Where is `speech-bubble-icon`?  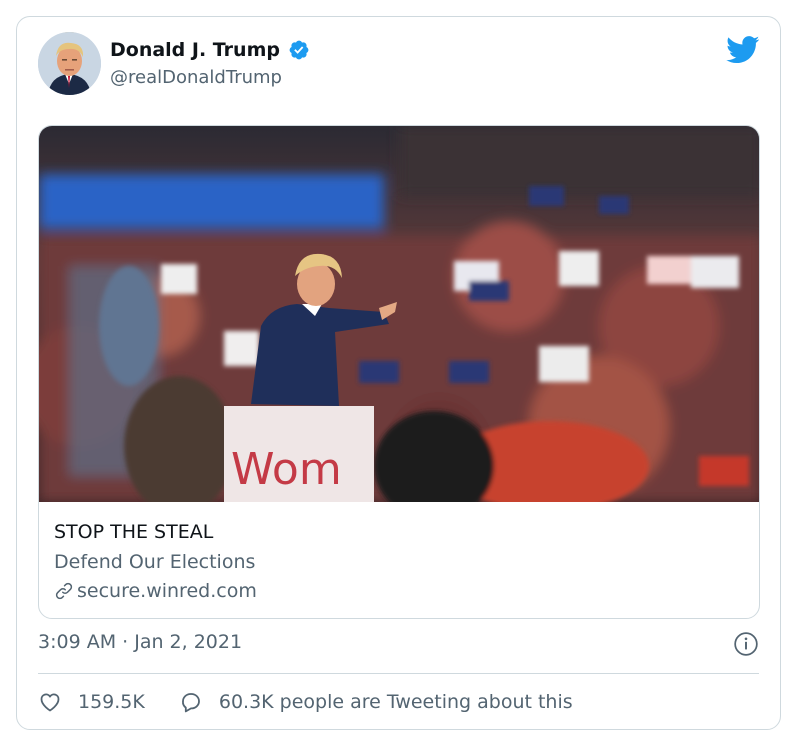
speech-bubble-icon is located at coordinates (190, 703).